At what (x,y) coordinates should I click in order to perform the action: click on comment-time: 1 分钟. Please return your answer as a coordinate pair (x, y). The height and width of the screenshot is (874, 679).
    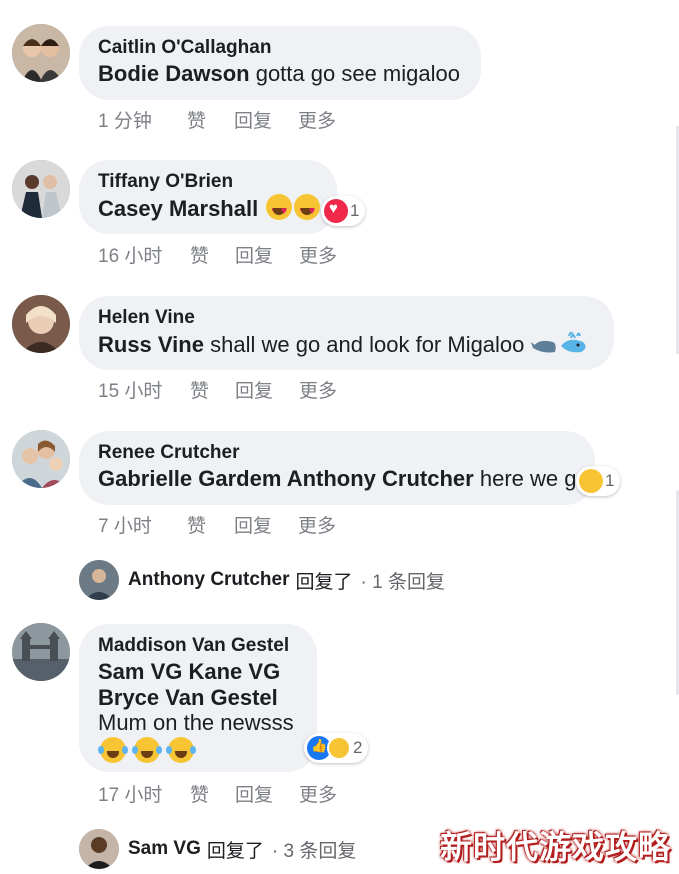
    Looking at the image, I should click on (125, 121).